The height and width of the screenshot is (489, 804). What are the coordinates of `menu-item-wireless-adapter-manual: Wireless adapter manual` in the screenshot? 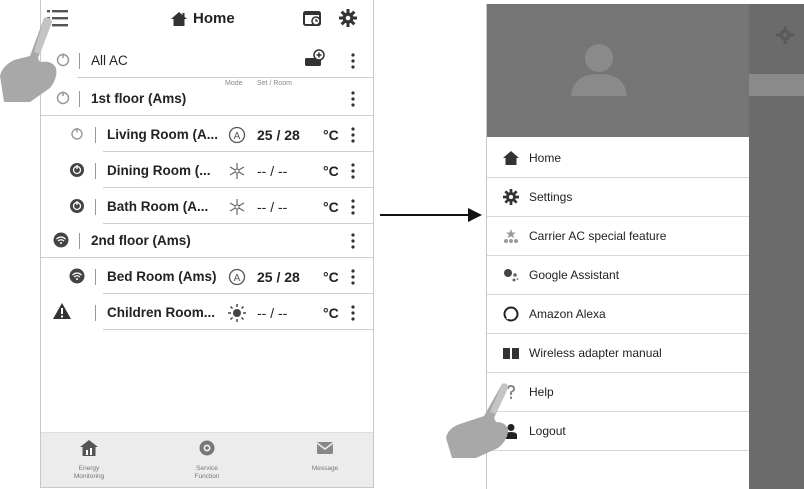 It's located at (618, 353).